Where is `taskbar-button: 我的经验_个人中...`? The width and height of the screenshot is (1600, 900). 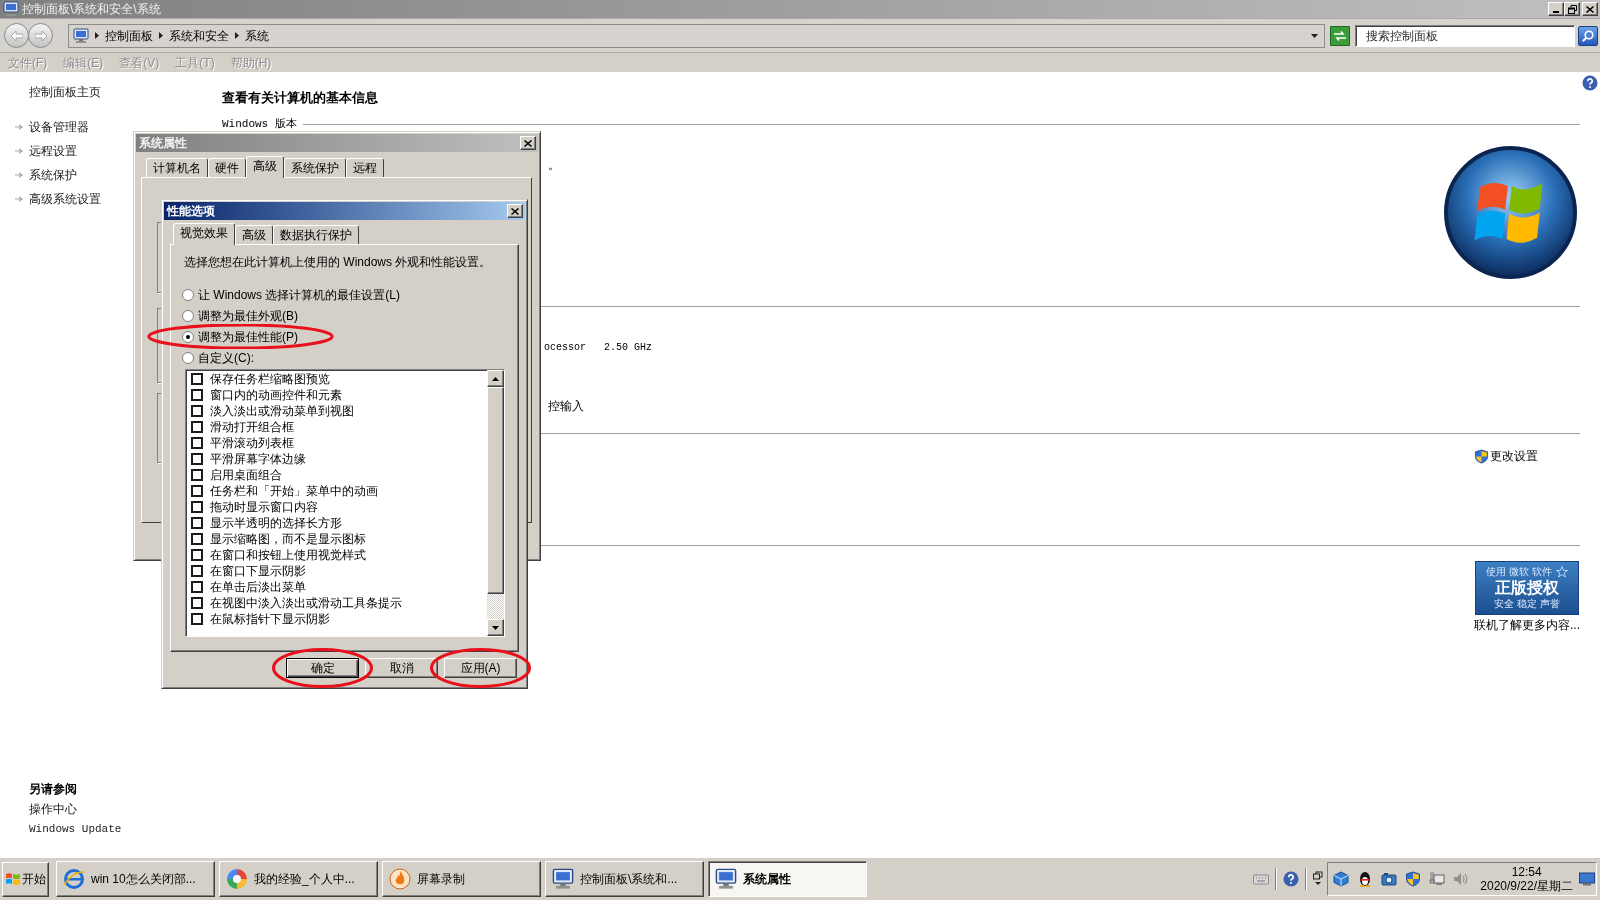
taskbar-button: 我的经验_个人中... is located at coordinates (298, 879).